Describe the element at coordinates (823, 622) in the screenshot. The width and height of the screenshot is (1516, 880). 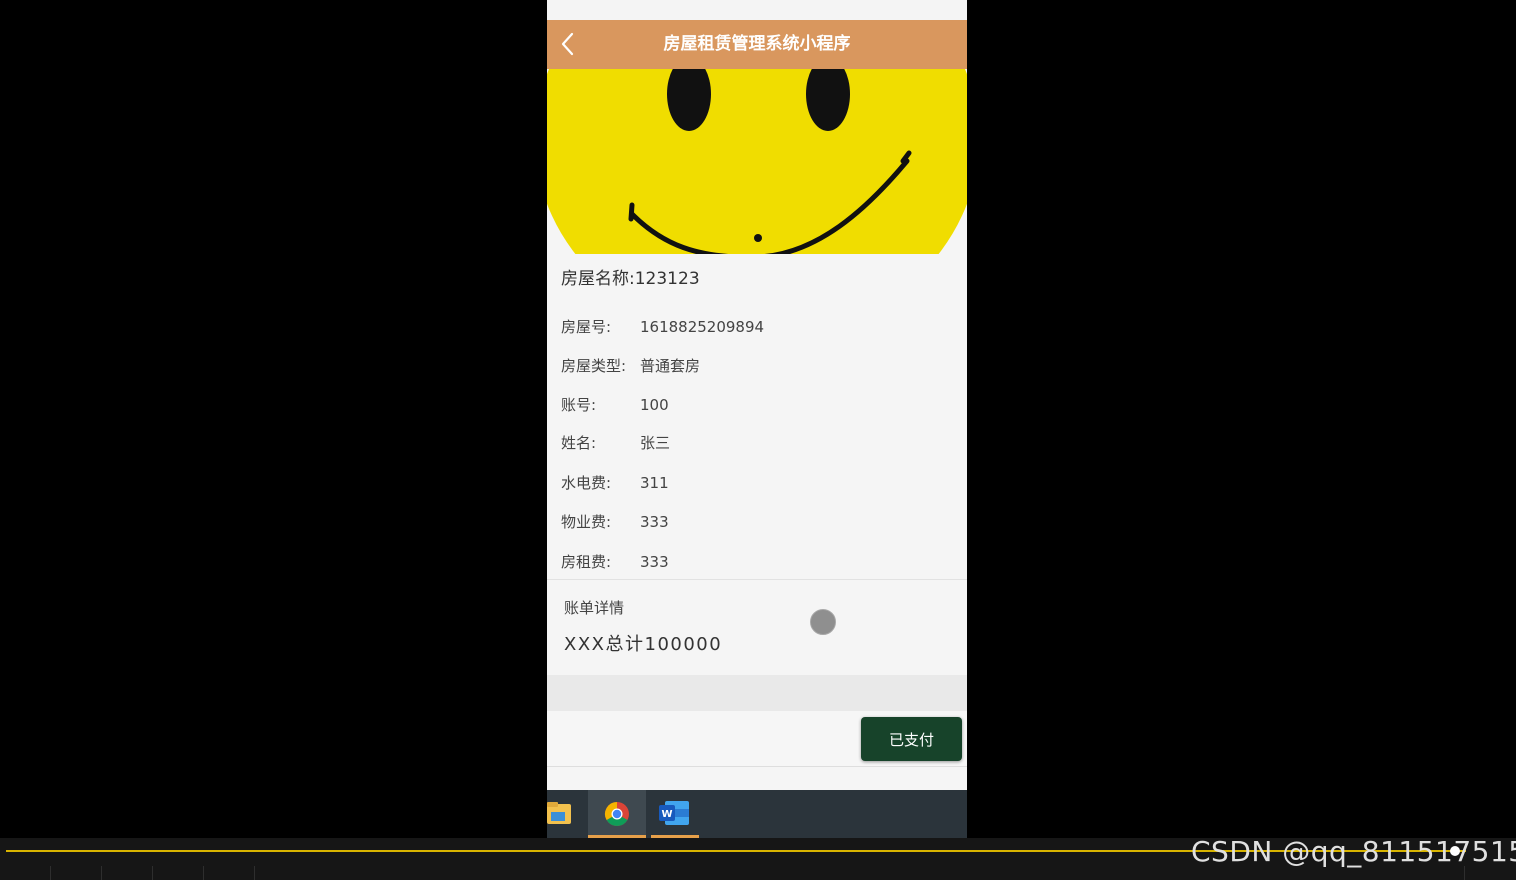
I see `touch-cursor-indicator` at that location.